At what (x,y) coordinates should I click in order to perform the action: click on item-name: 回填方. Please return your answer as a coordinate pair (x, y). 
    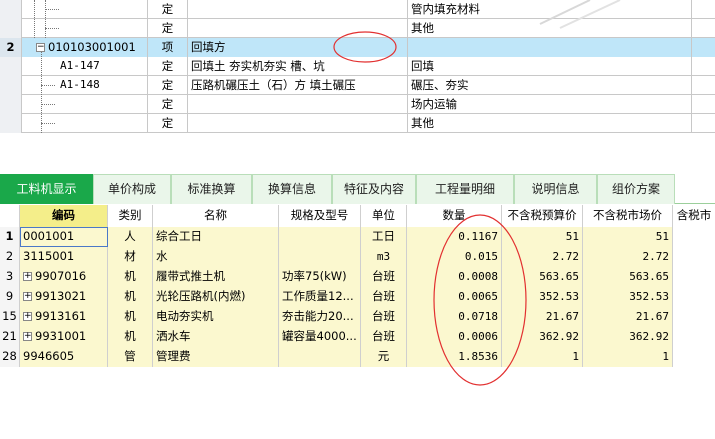
    Looking at the image, I should click on (298, 47).